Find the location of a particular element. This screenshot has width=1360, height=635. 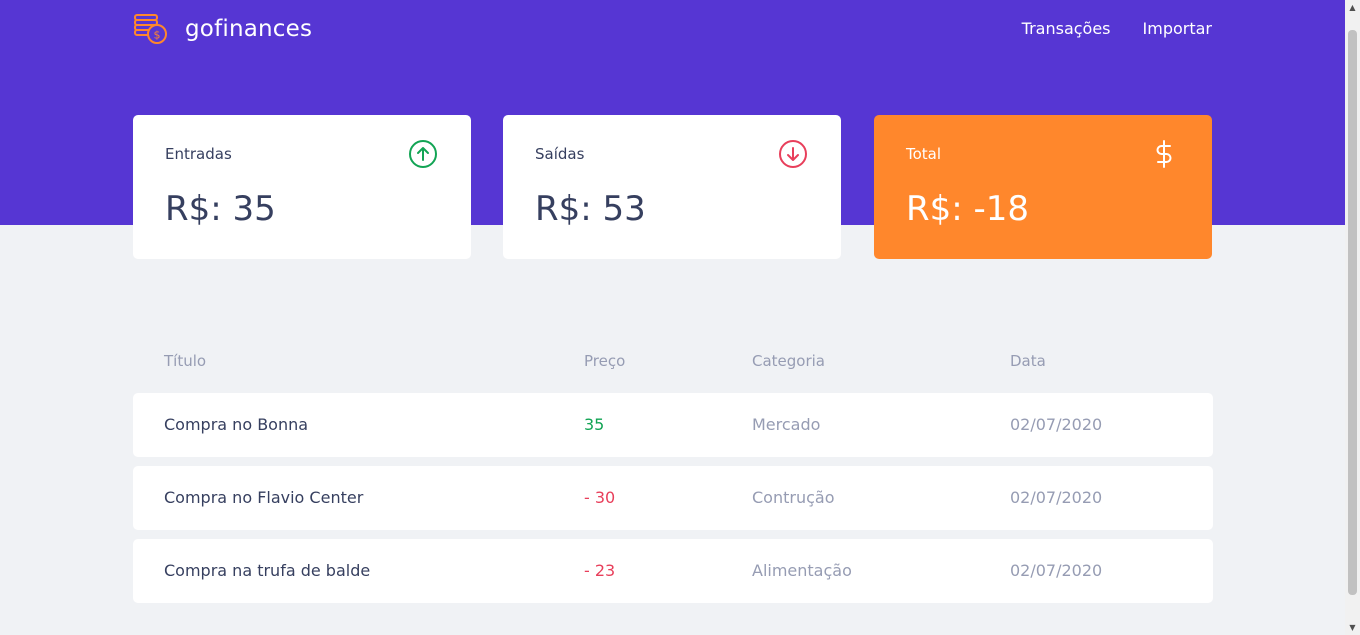

row-price: - 23 is located at coordinates (600, 570).